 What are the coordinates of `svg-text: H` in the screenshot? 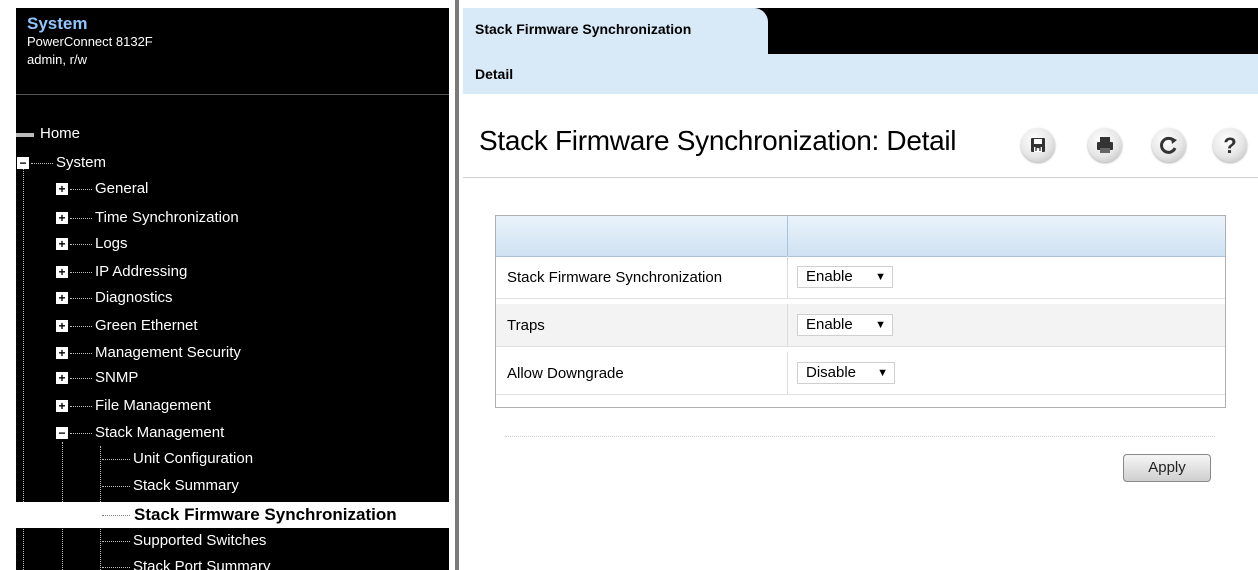 It's located at (1038, 148).